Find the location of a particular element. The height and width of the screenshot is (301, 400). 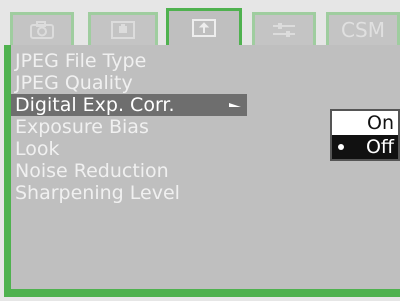

menu-item-label: JPEG File Type is located at coordinates (81, 61).